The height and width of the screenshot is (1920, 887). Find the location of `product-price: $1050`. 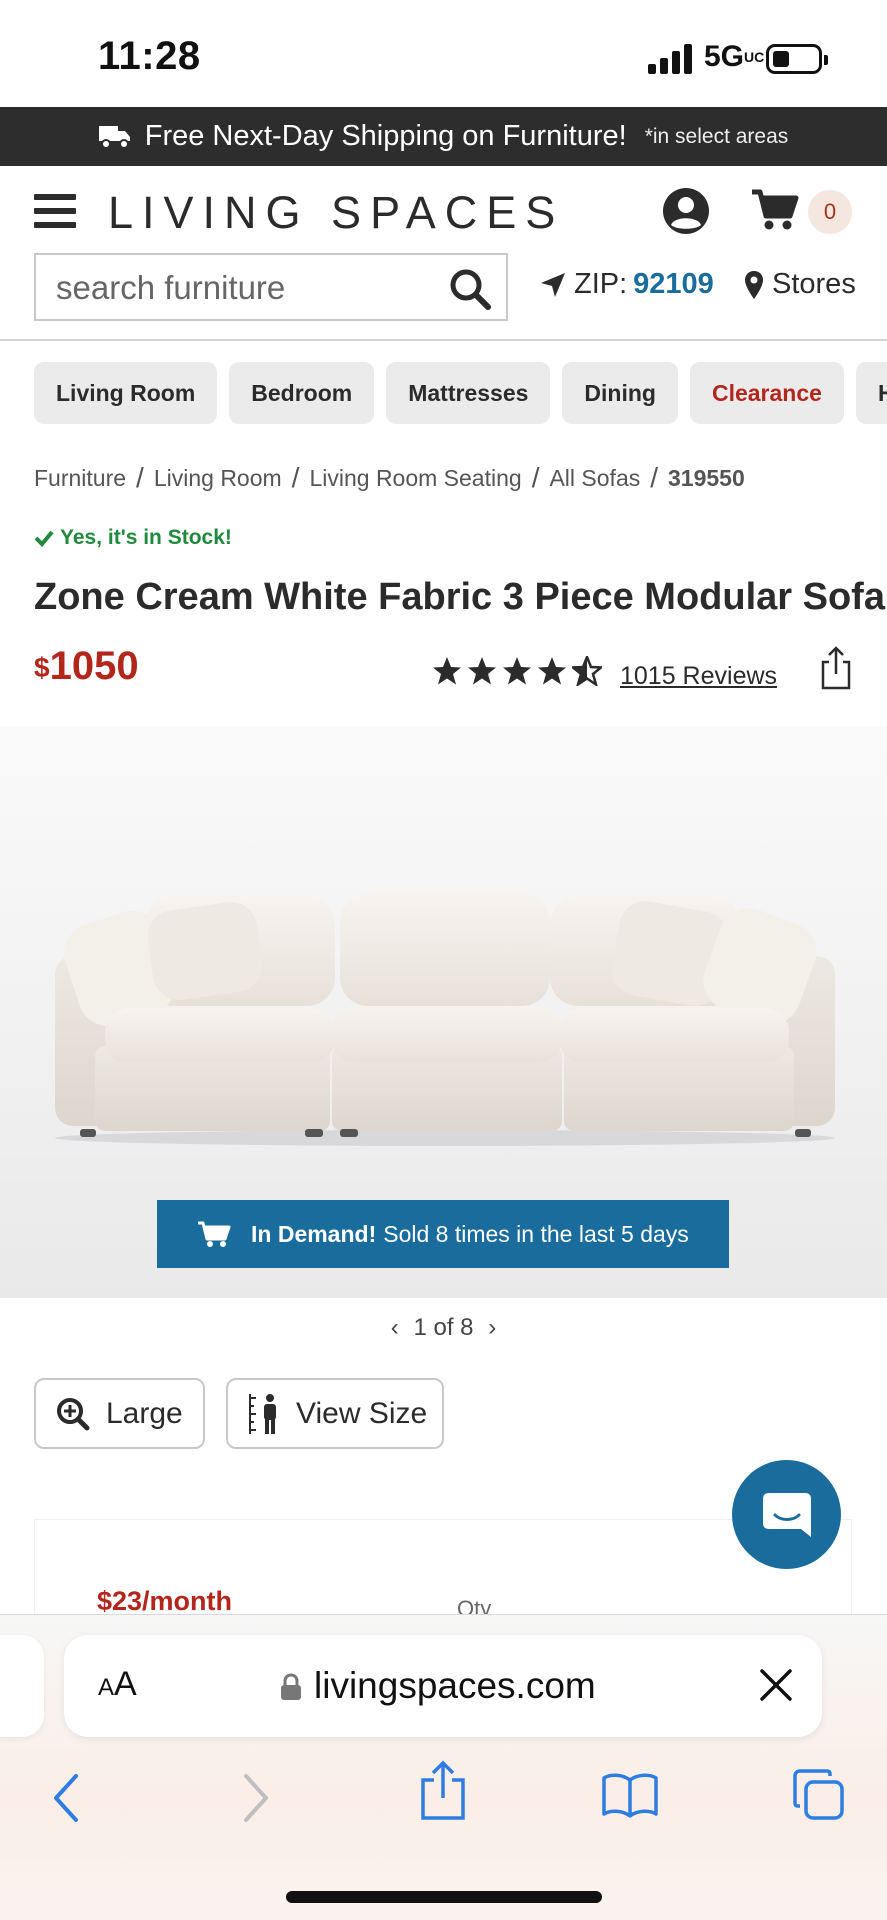

product-price: $1050 is located at coordinates (86, 666).